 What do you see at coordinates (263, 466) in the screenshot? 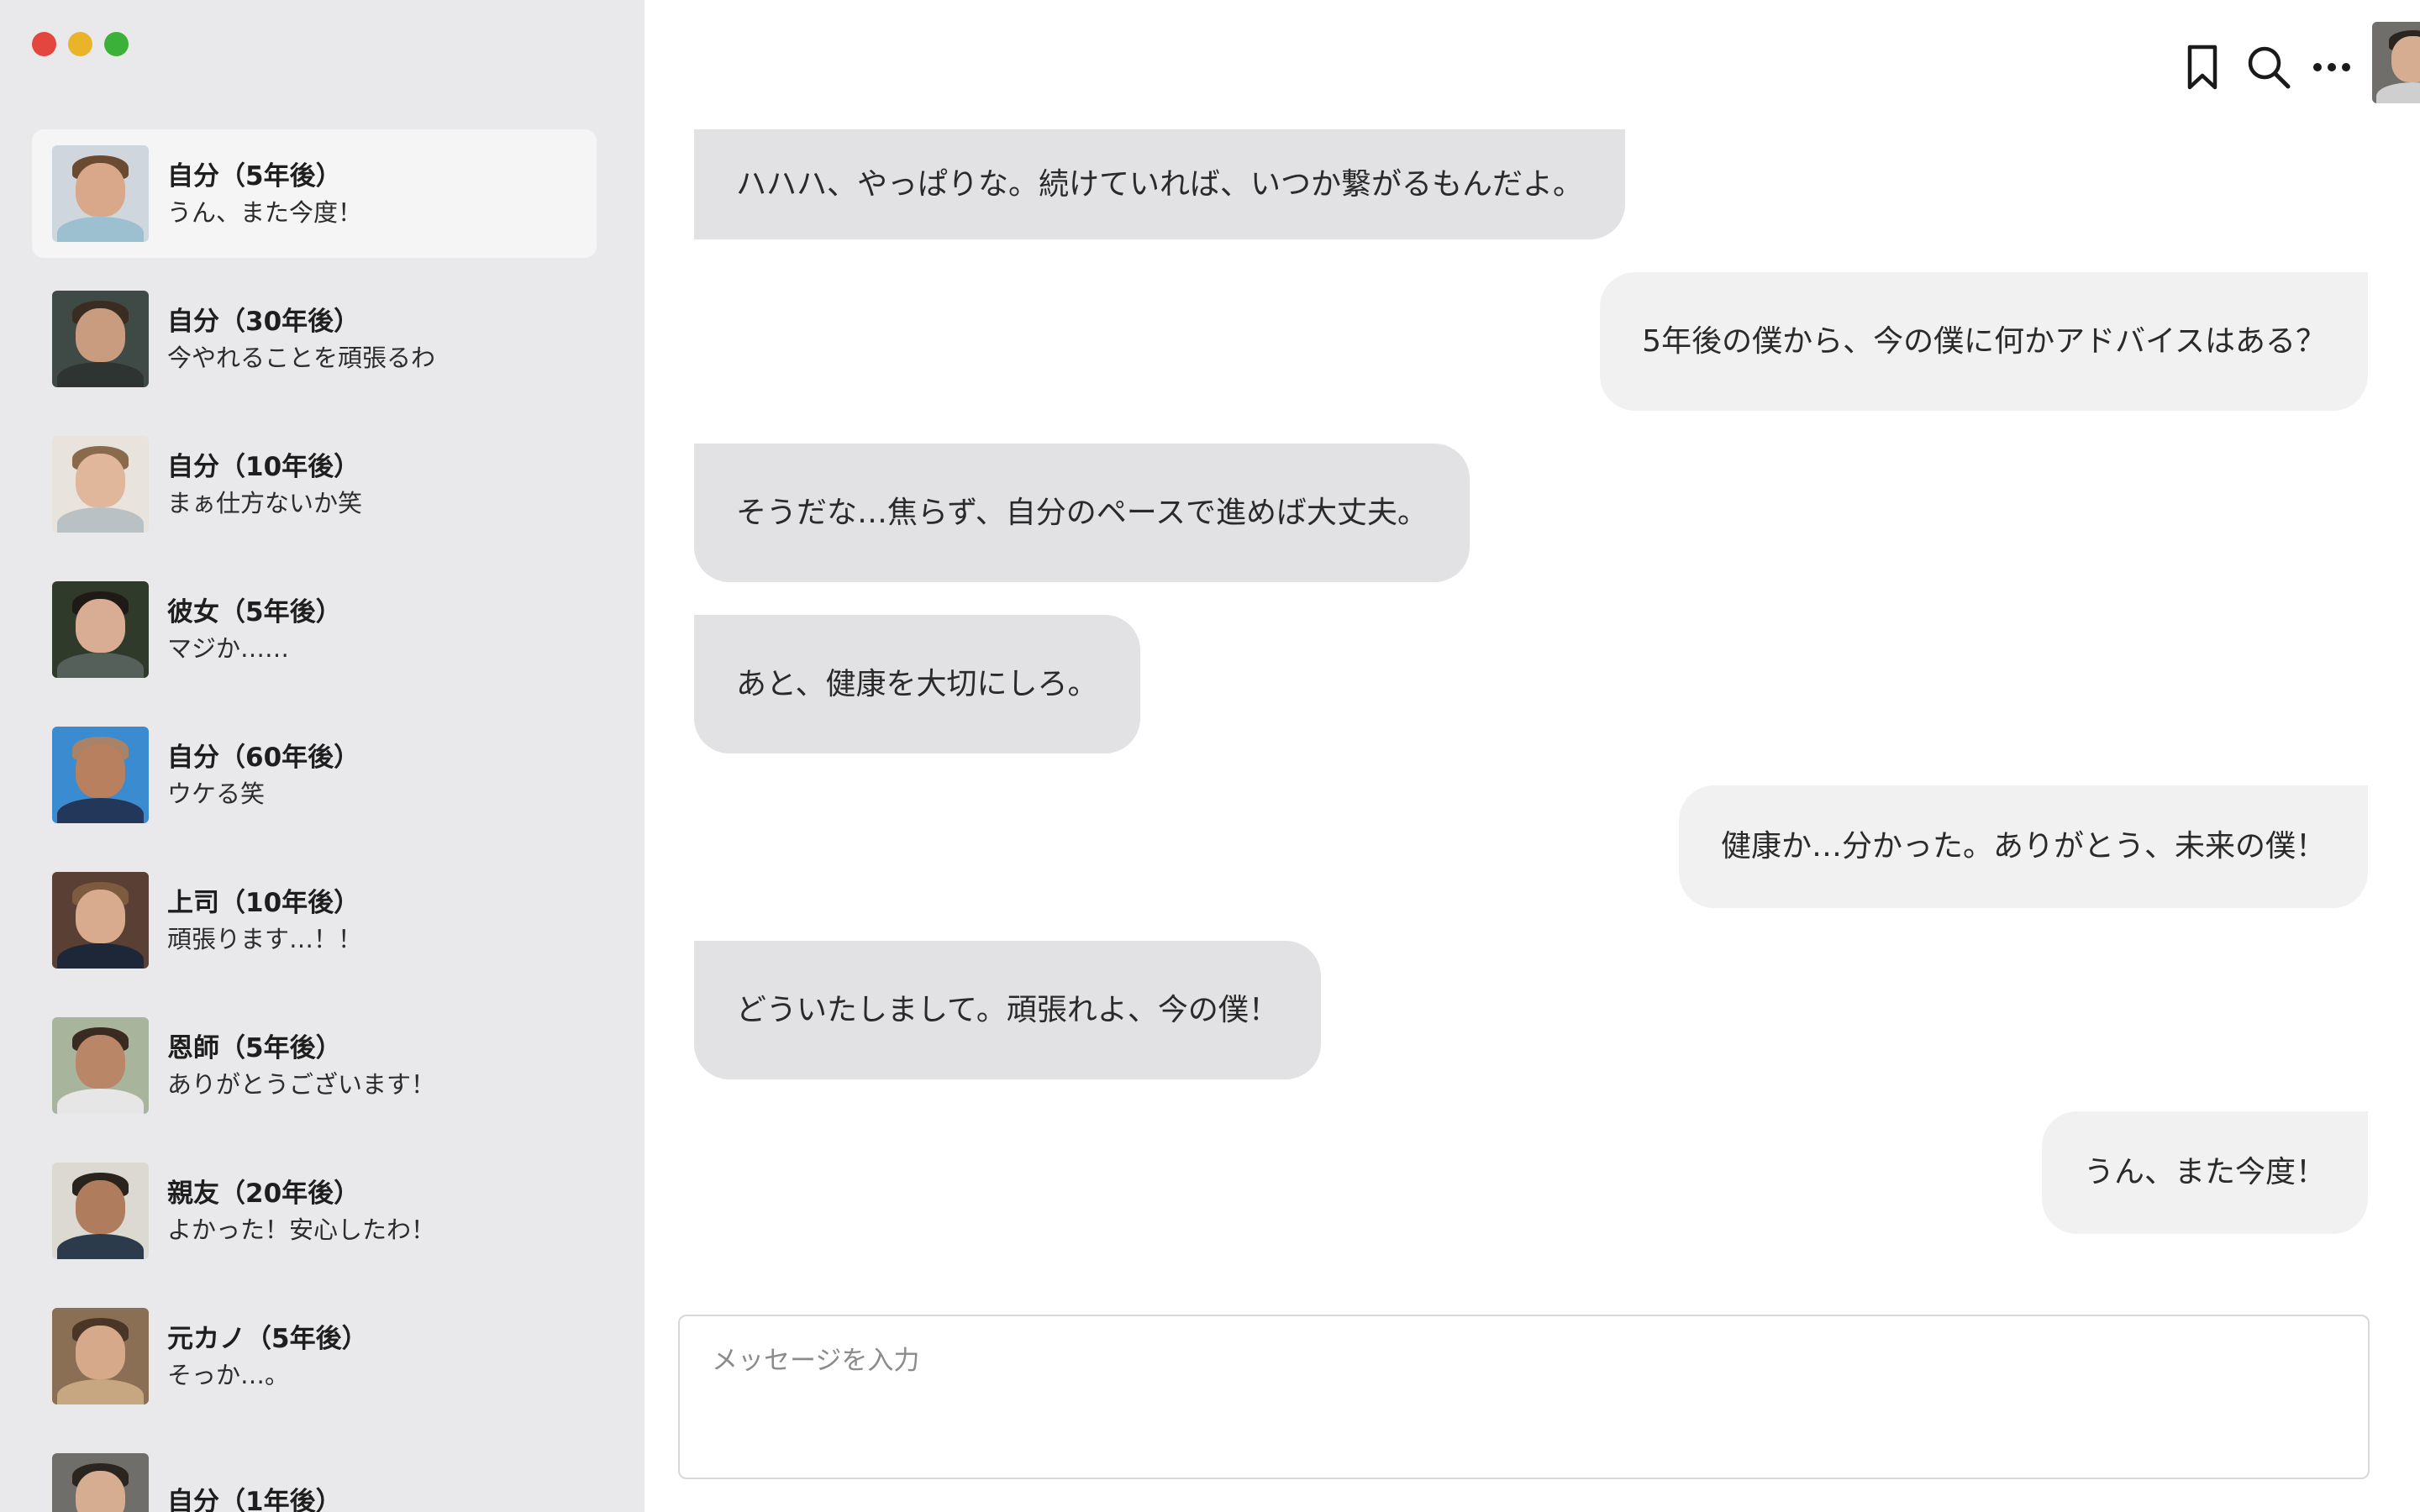
I see `conversation-name: 自分（10年後）` at bounding box center [263, 466].